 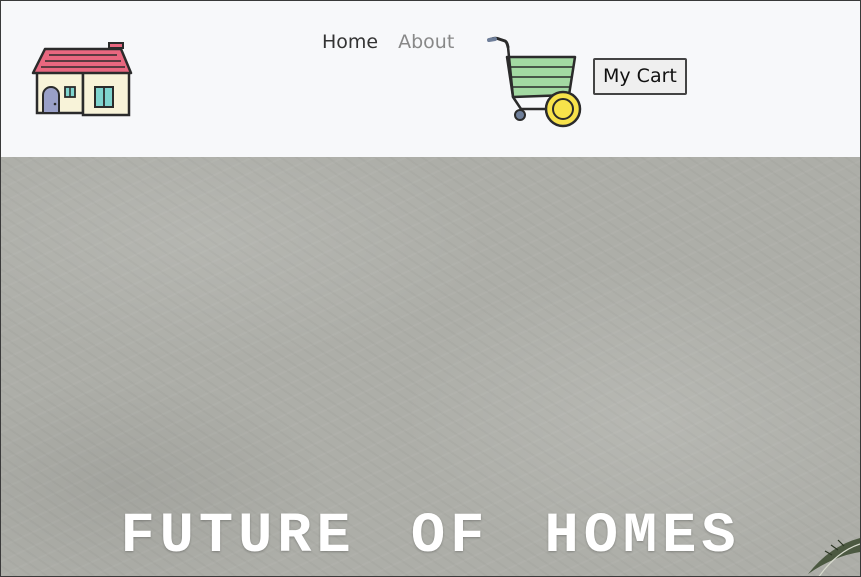 I want to click on nav-link-home: Home, so click(x=350, y=42).